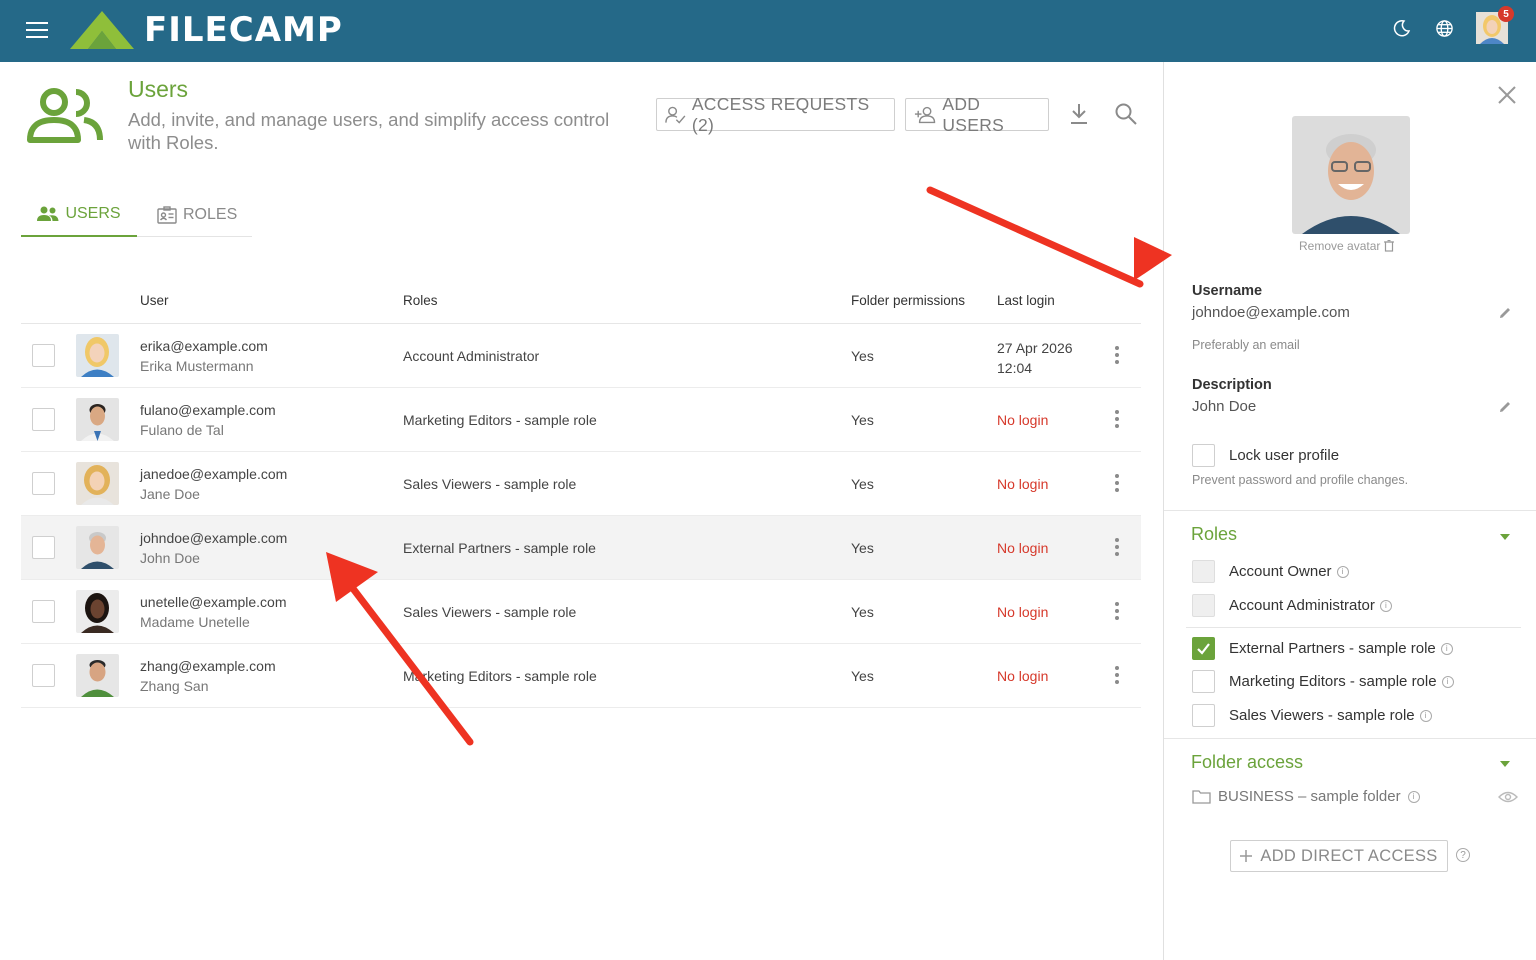 This screenshot has width=1536, height=960. Describe the element at coordinates (204, 346) in the screenshot. I see `user-email: erika@example.com` at that location.